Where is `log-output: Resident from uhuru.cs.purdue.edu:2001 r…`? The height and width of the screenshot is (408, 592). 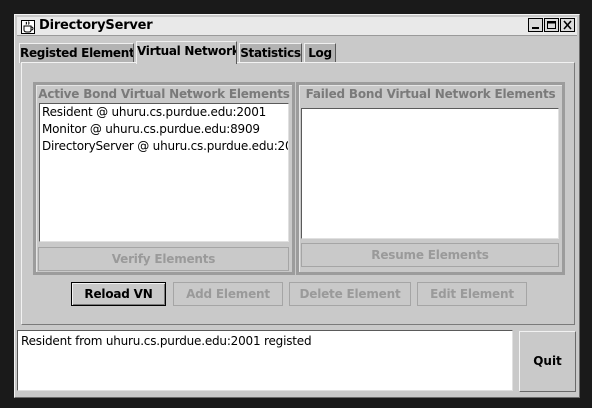 log-output: Resident from uhuru.cs.purdue.edu:2001 r… is located at coordinates (265, 360).